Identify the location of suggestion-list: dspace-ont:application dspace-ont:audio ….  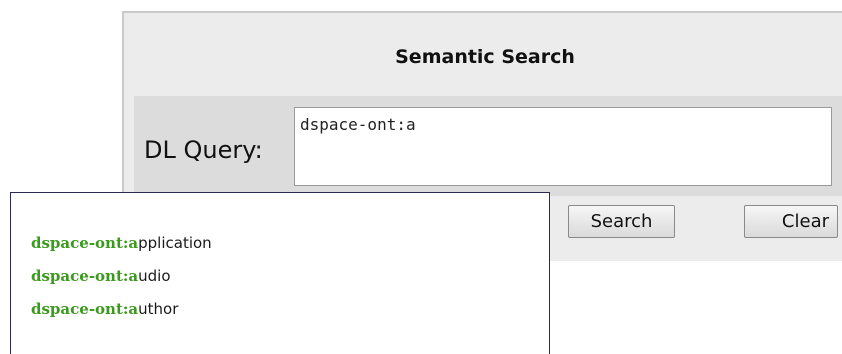
(121, 282).